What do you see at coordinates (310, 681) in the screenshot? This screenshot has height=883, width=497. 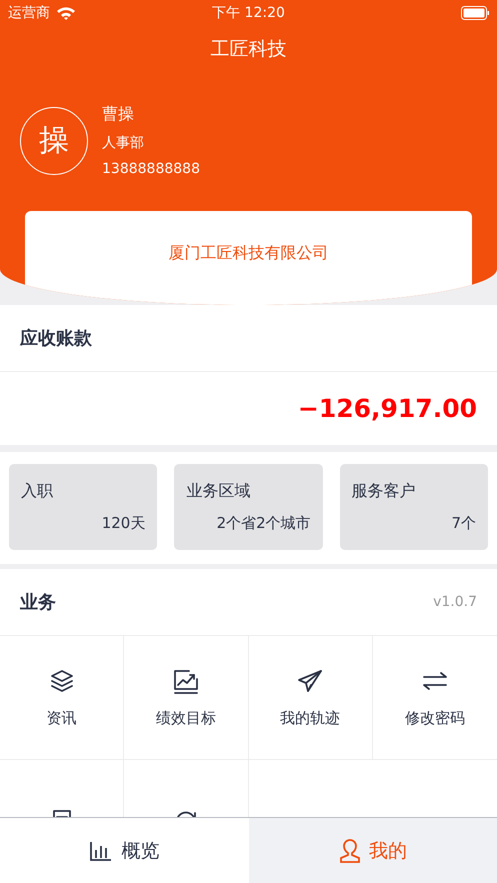 I see `paper-plane-icon` at bounding box center [310, 681].